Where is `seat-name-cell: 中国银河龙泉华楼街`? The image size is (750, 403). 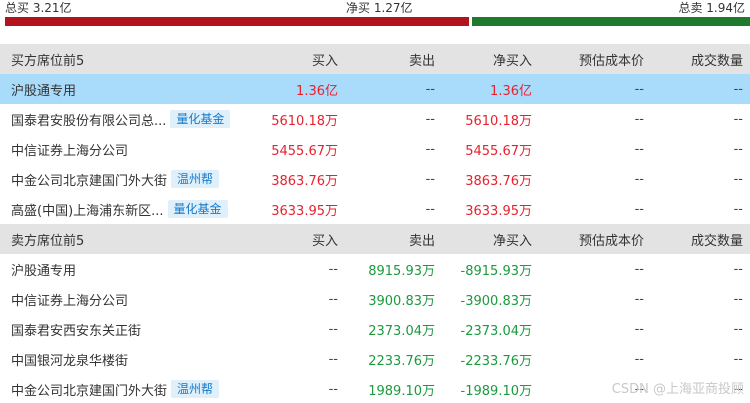 seat-name-cell: 中国银河龙泉华楼街 is located at coordinates (124, 359).